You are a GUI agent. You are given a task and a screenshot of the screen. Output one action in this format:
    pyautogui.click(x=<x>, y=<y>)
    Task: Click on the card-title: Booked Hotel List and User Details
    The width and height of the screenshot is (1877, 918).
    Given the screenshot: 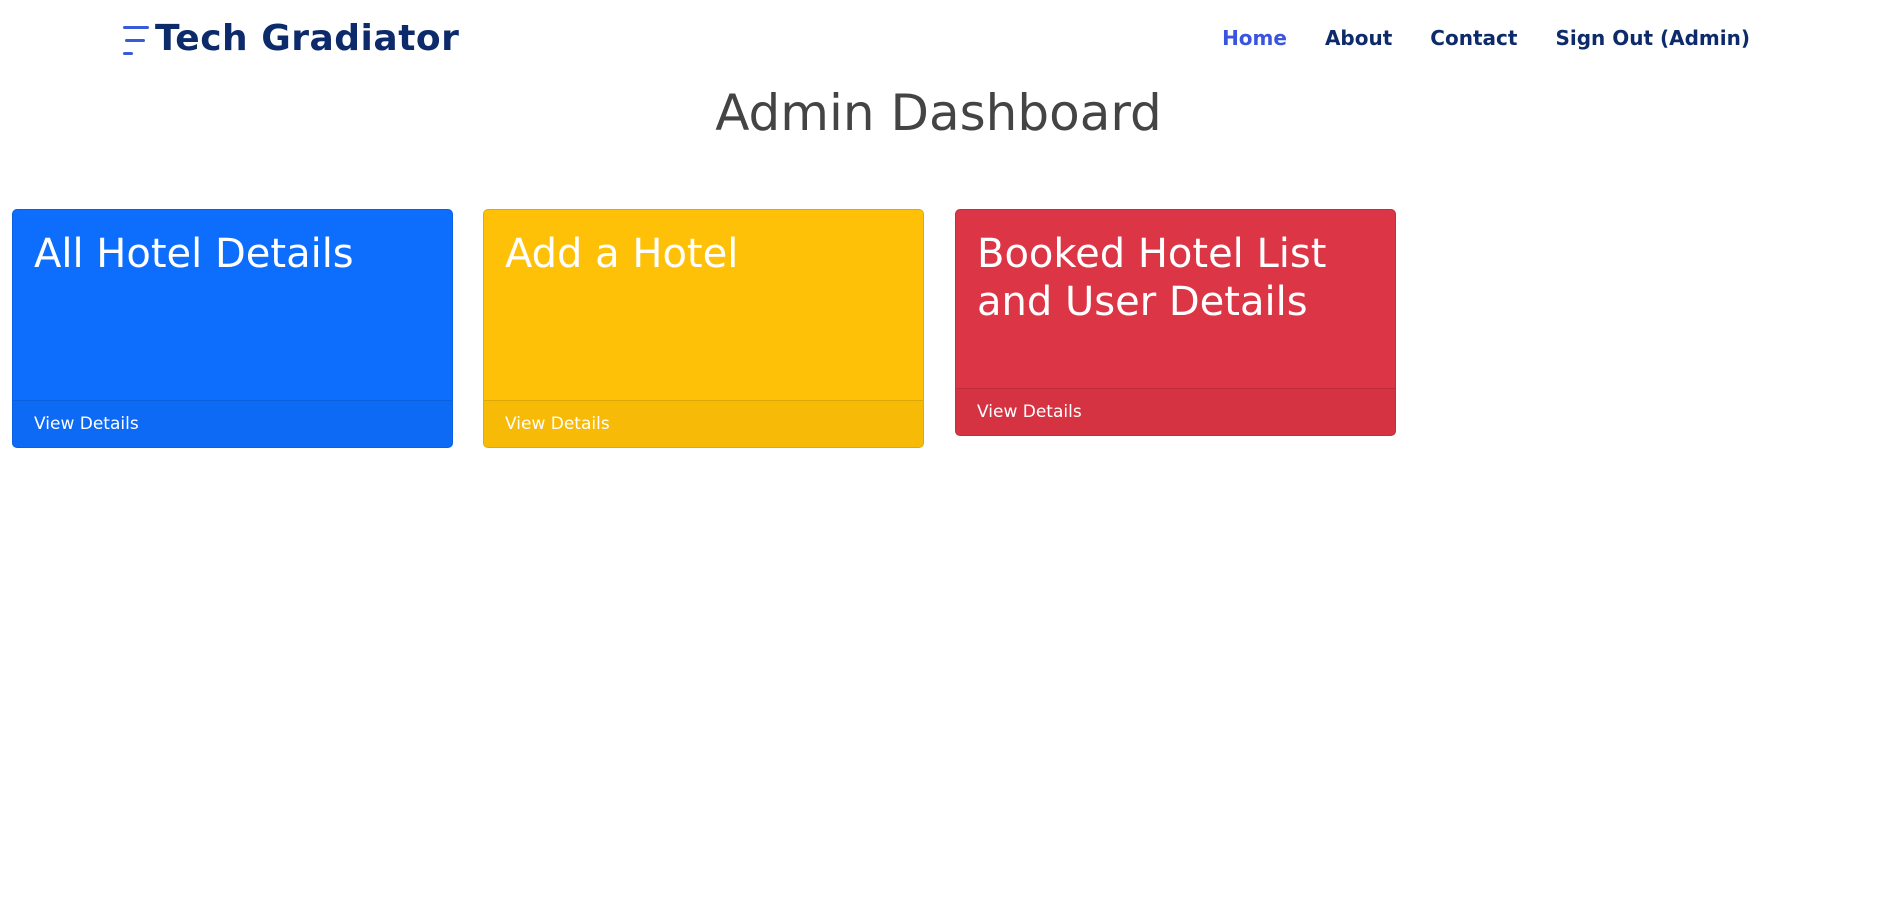 What is the action you would take?
    pyautogui.click(x=1152, y=278)
    